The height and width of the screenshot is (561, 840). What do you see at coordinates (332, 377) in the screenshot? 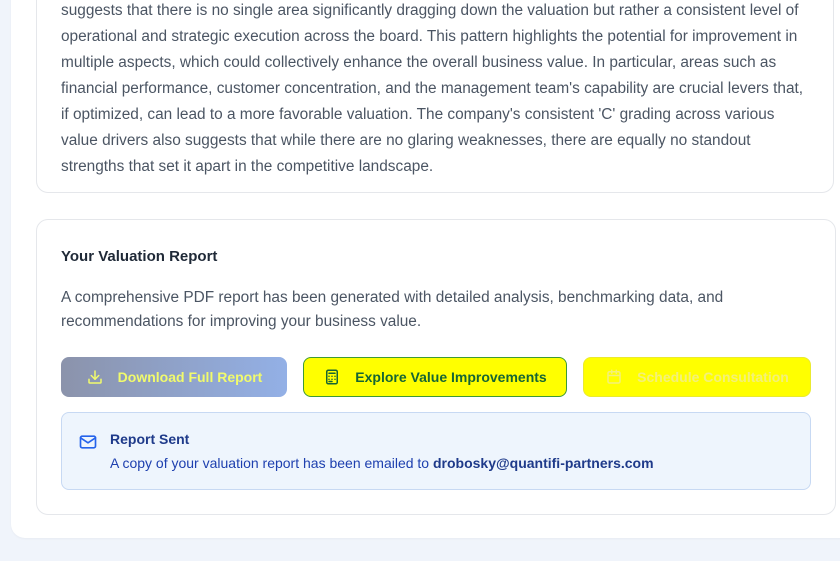
I see `calculator-icon` at bounding box center [332, 377].